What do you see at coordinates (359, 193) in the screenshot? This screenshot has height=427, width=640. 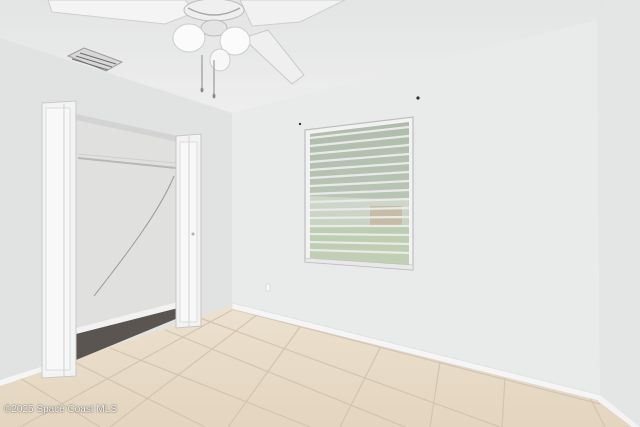 I see `window` at bounding box center [359, 193].